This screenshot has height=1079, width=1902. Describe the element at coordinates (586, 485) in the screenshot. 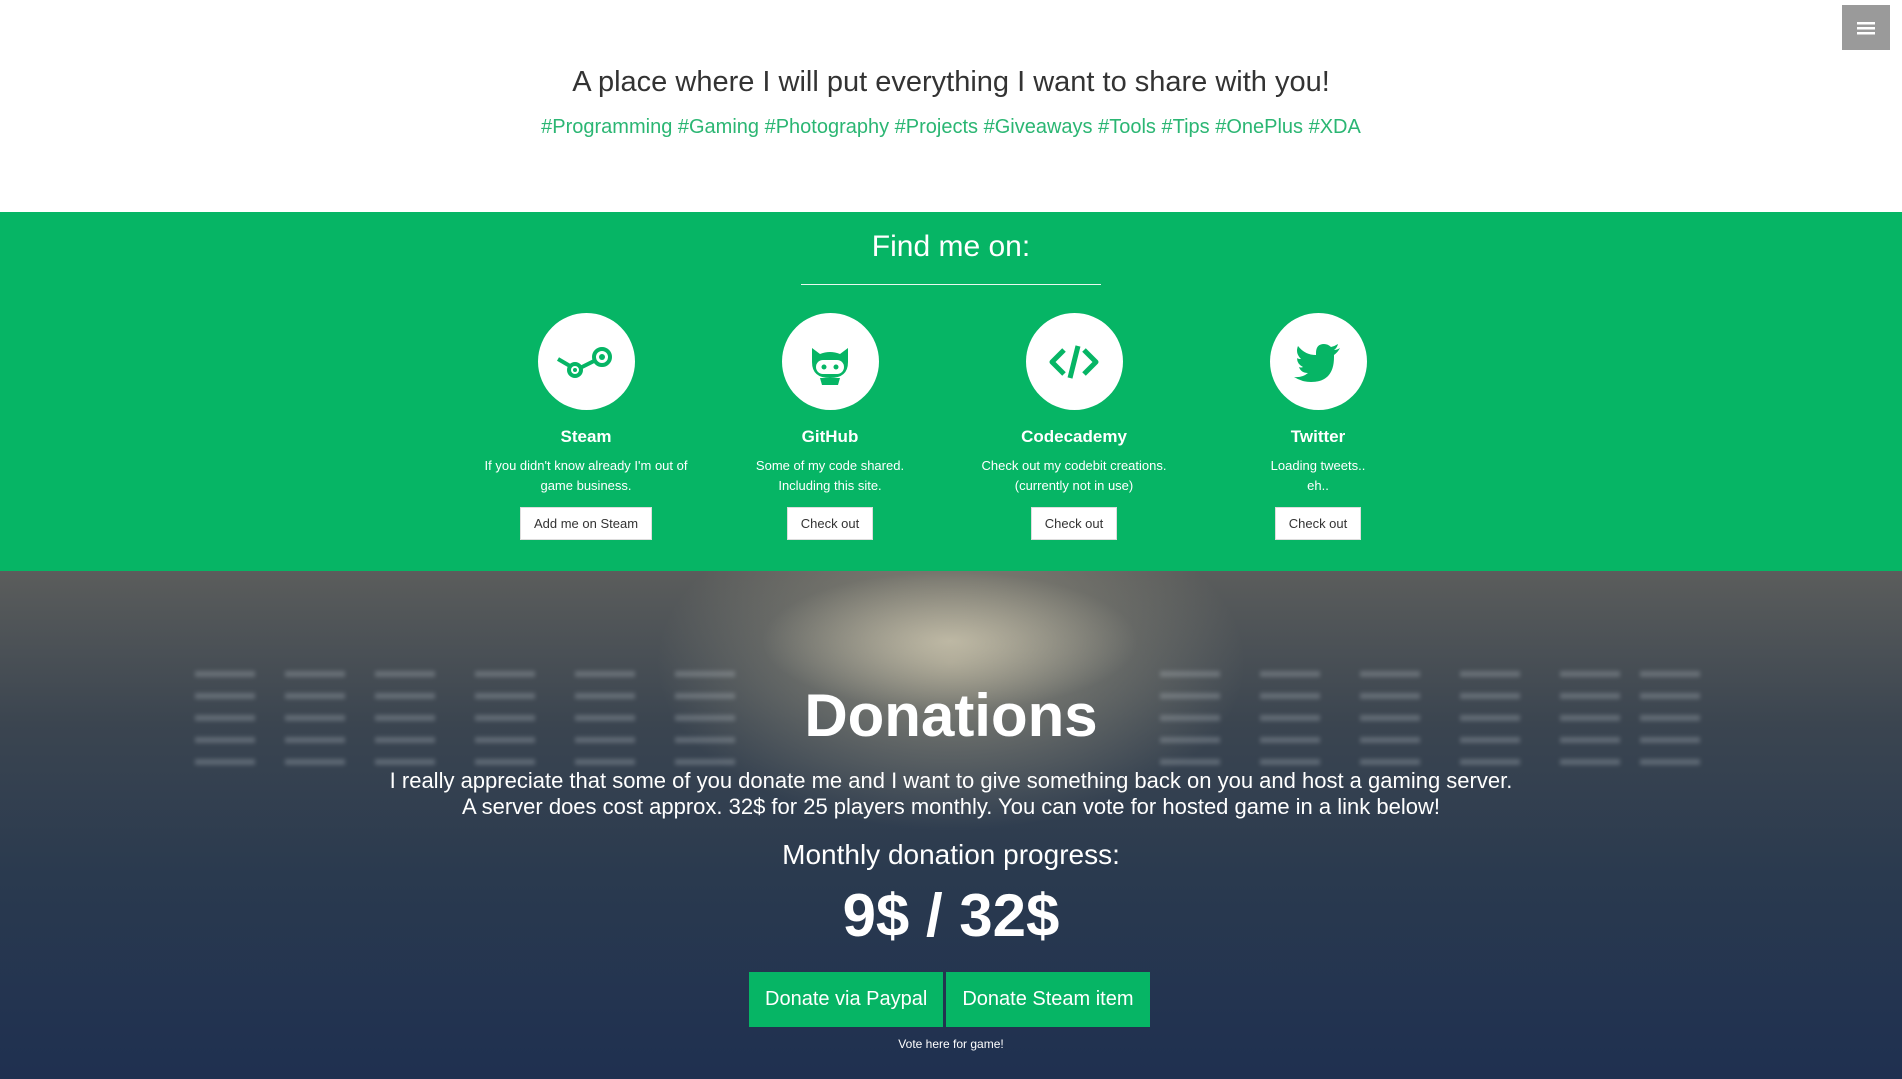

I see `card-description-line: game business.` at that location.